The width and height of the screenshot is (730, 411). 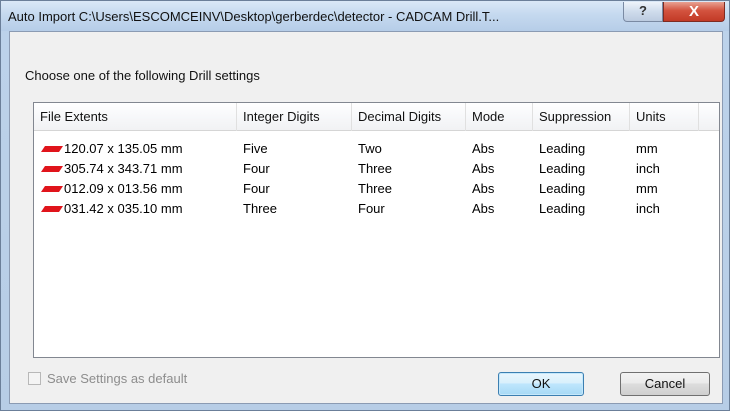 What do you see at coordinates (541, 384) in the screenshot?
I see `ok-button: OK` at bounding box center [541, 384].